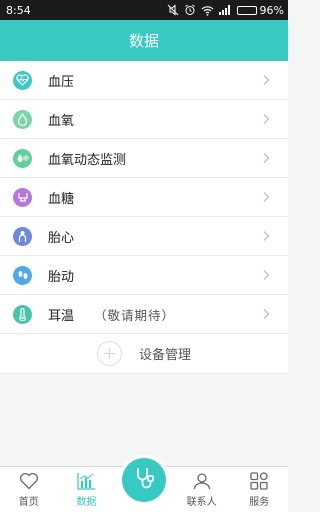 The width and height of the screenshot is (320, 512). What do you see at coordinates (173, 10) in the screenshot?
I see `mute-icon` at bounding box center [173, 10].